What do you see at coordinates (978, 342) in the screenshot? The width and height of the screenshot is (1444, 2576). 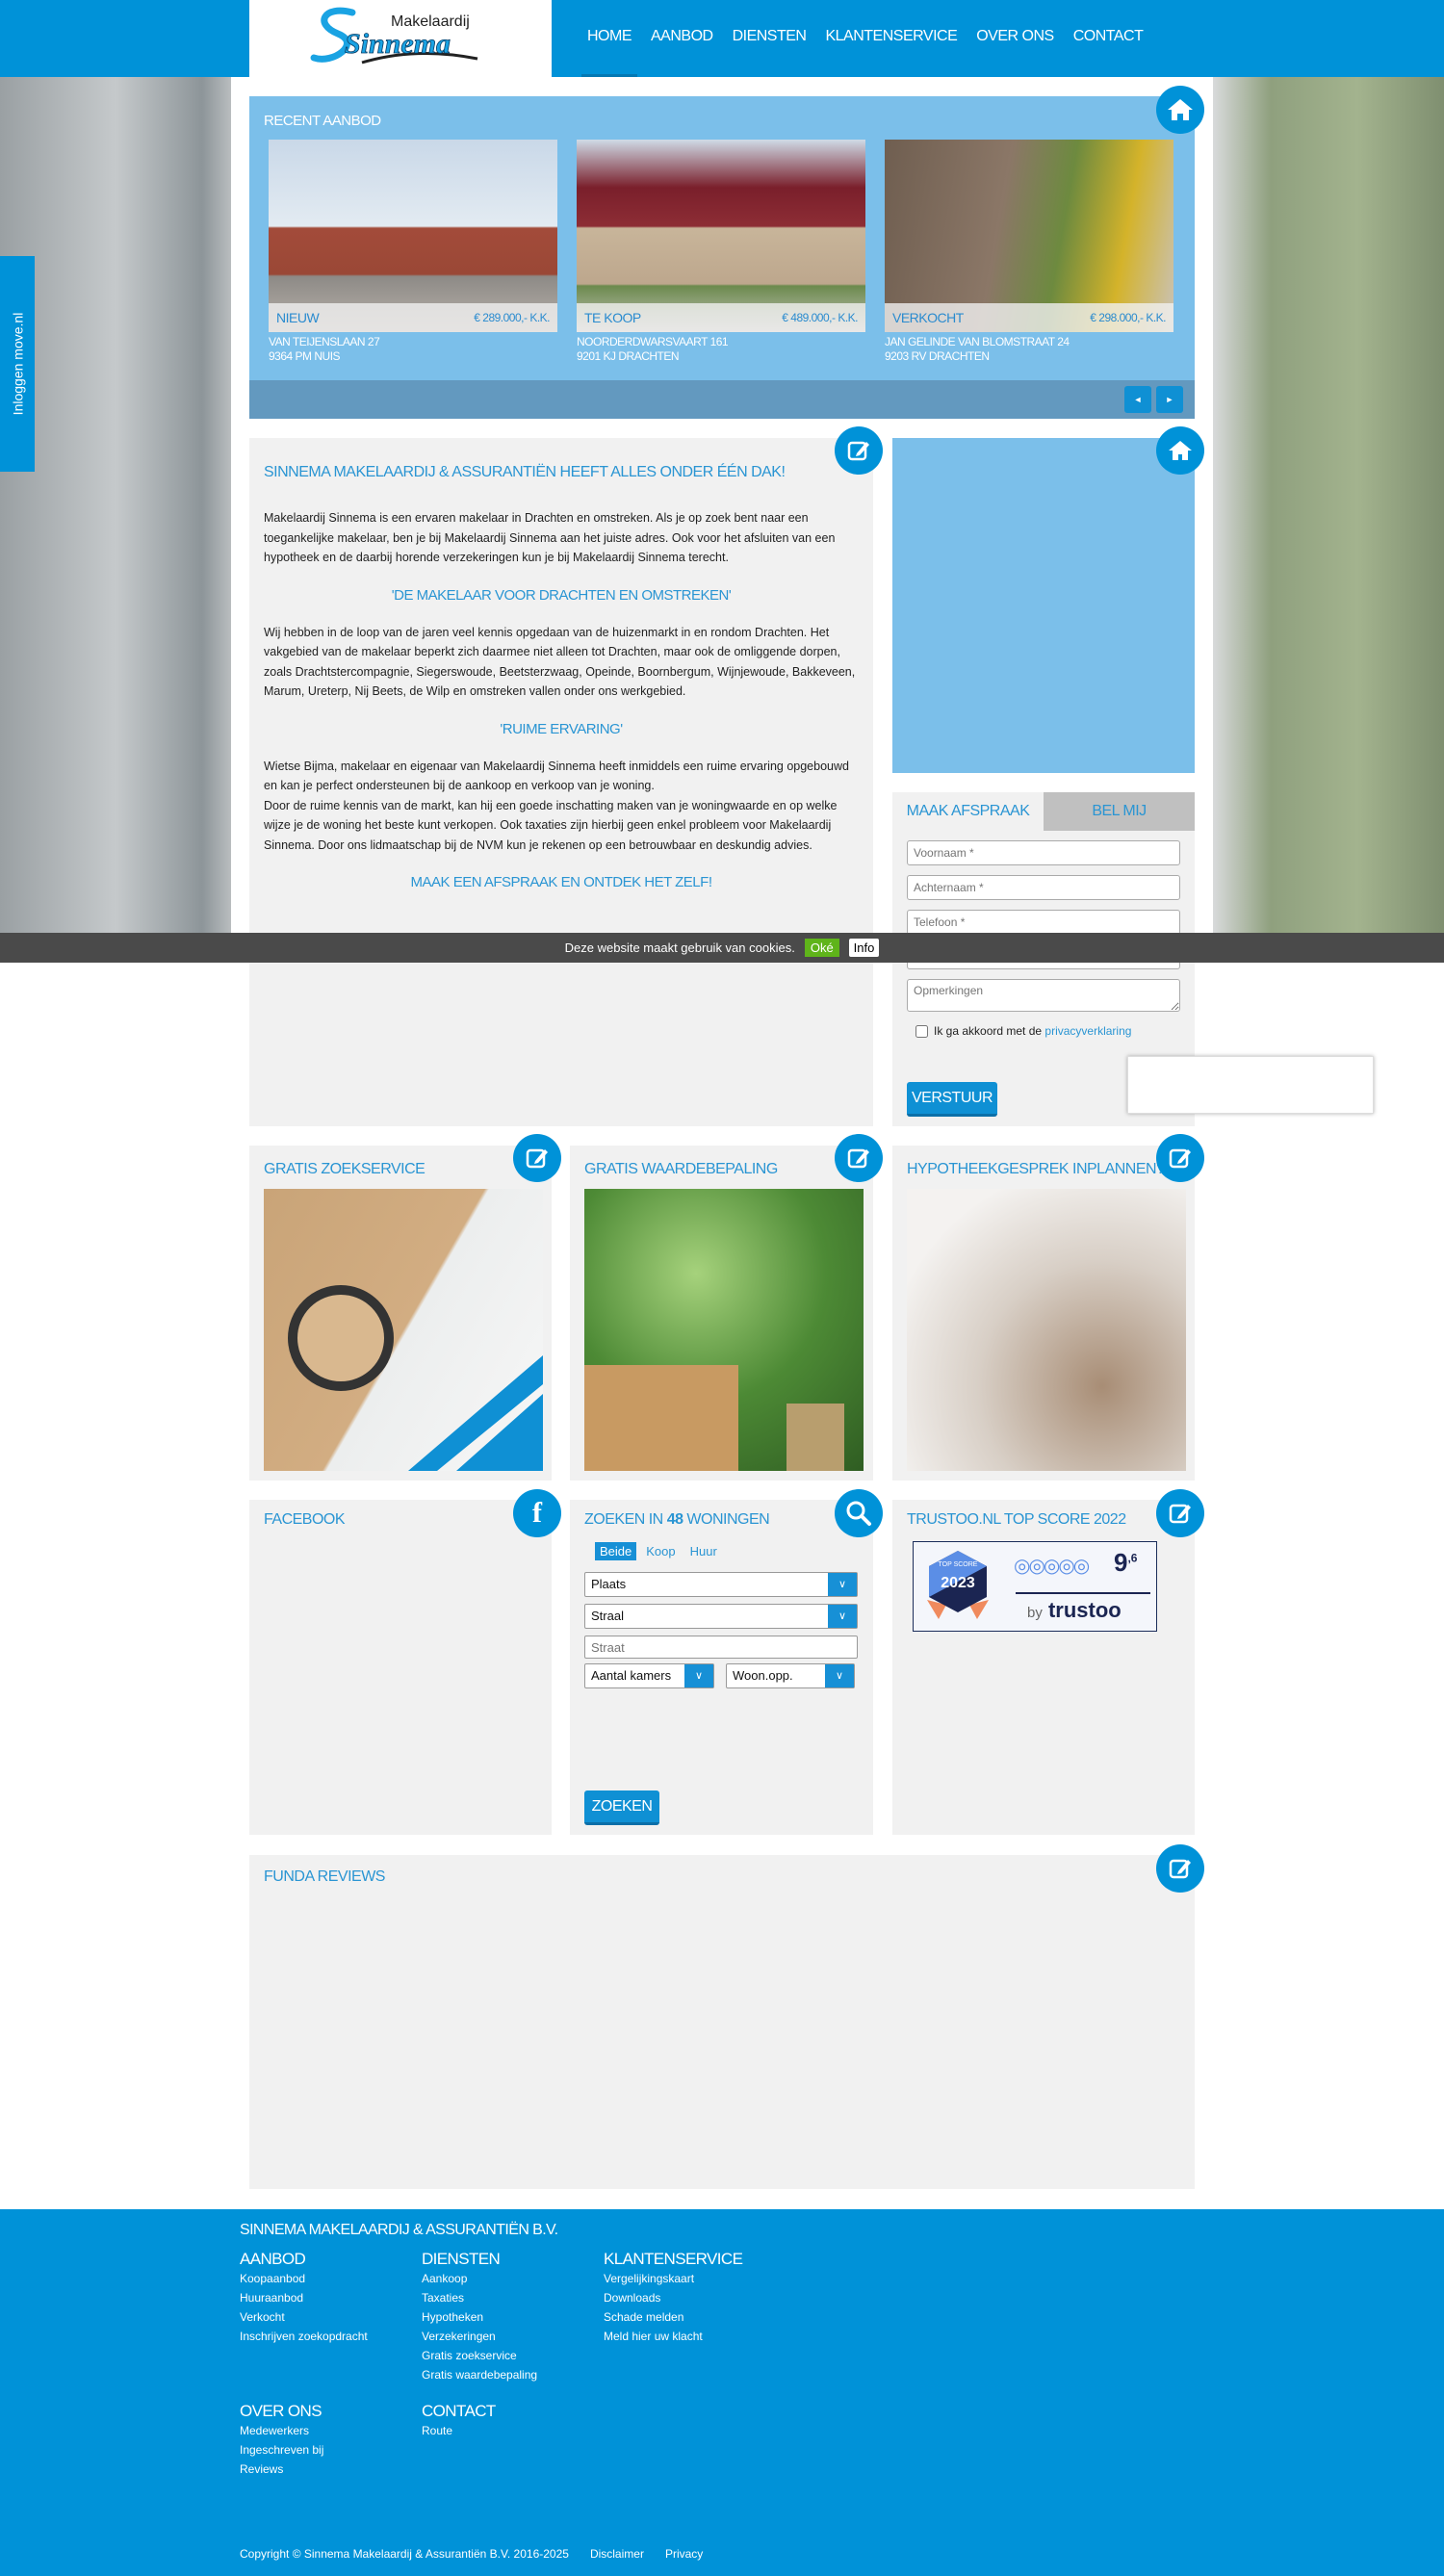 I see `listing-street: JAN GELINDE VAN BLOMSTRAAT 24` at bounding box center [978, 342].